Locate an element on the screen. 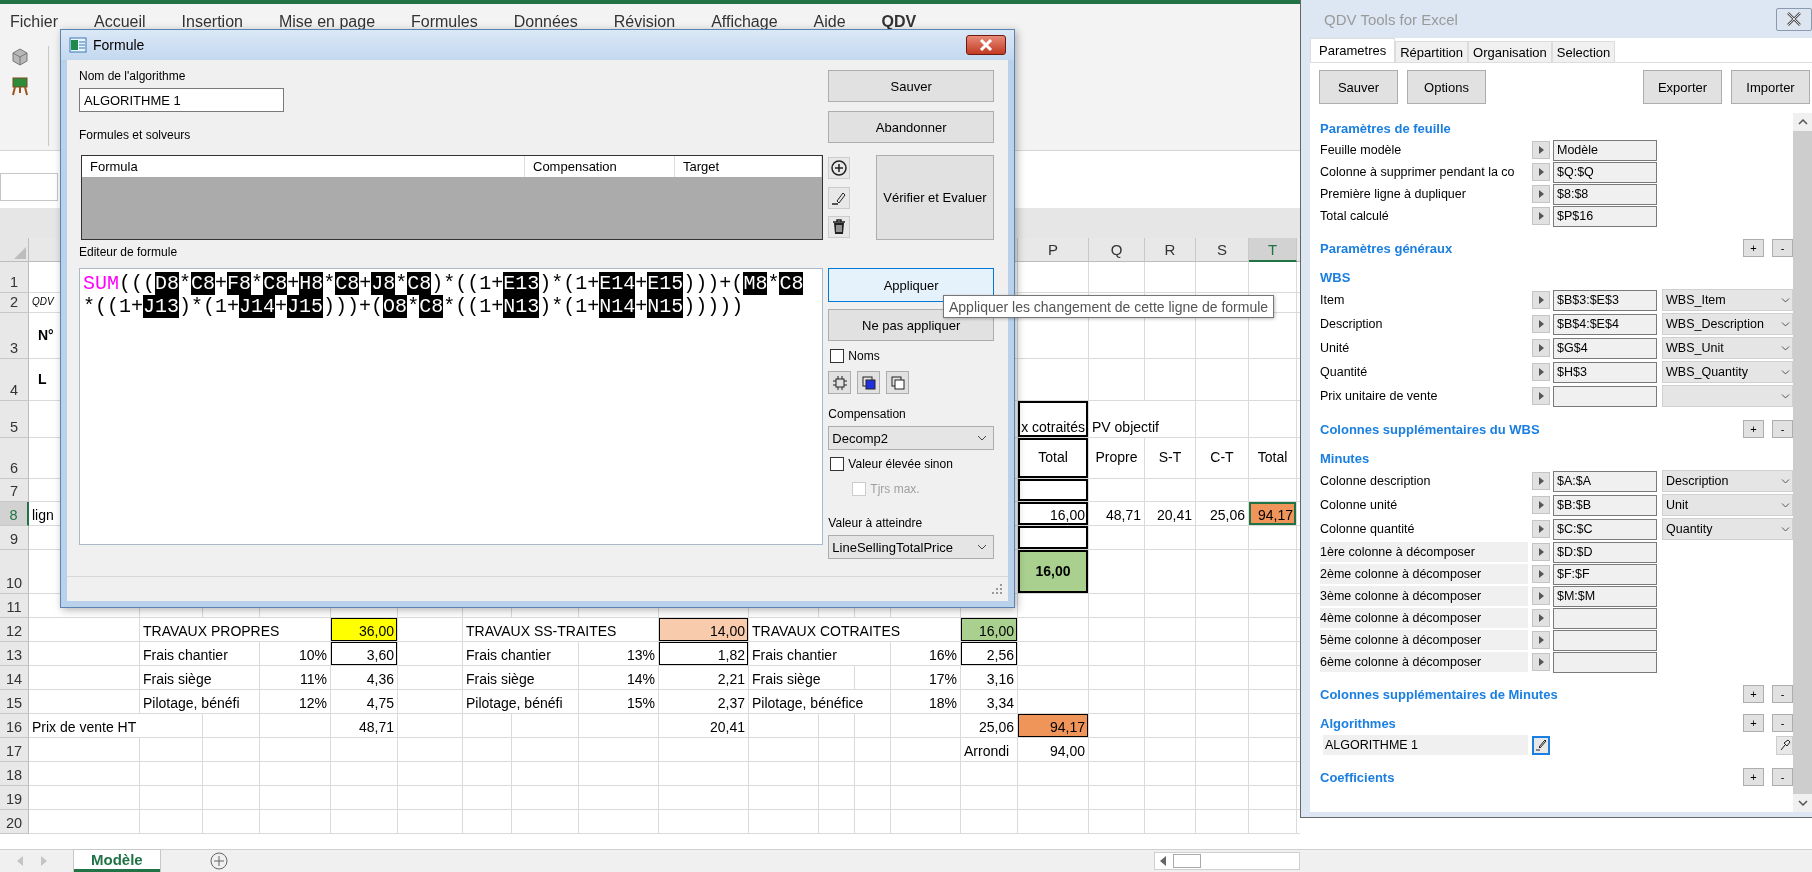 This screenshot has height=872, width=1812. column-dropdown: WBS_Quantity is located at coordinates (1727, 372).